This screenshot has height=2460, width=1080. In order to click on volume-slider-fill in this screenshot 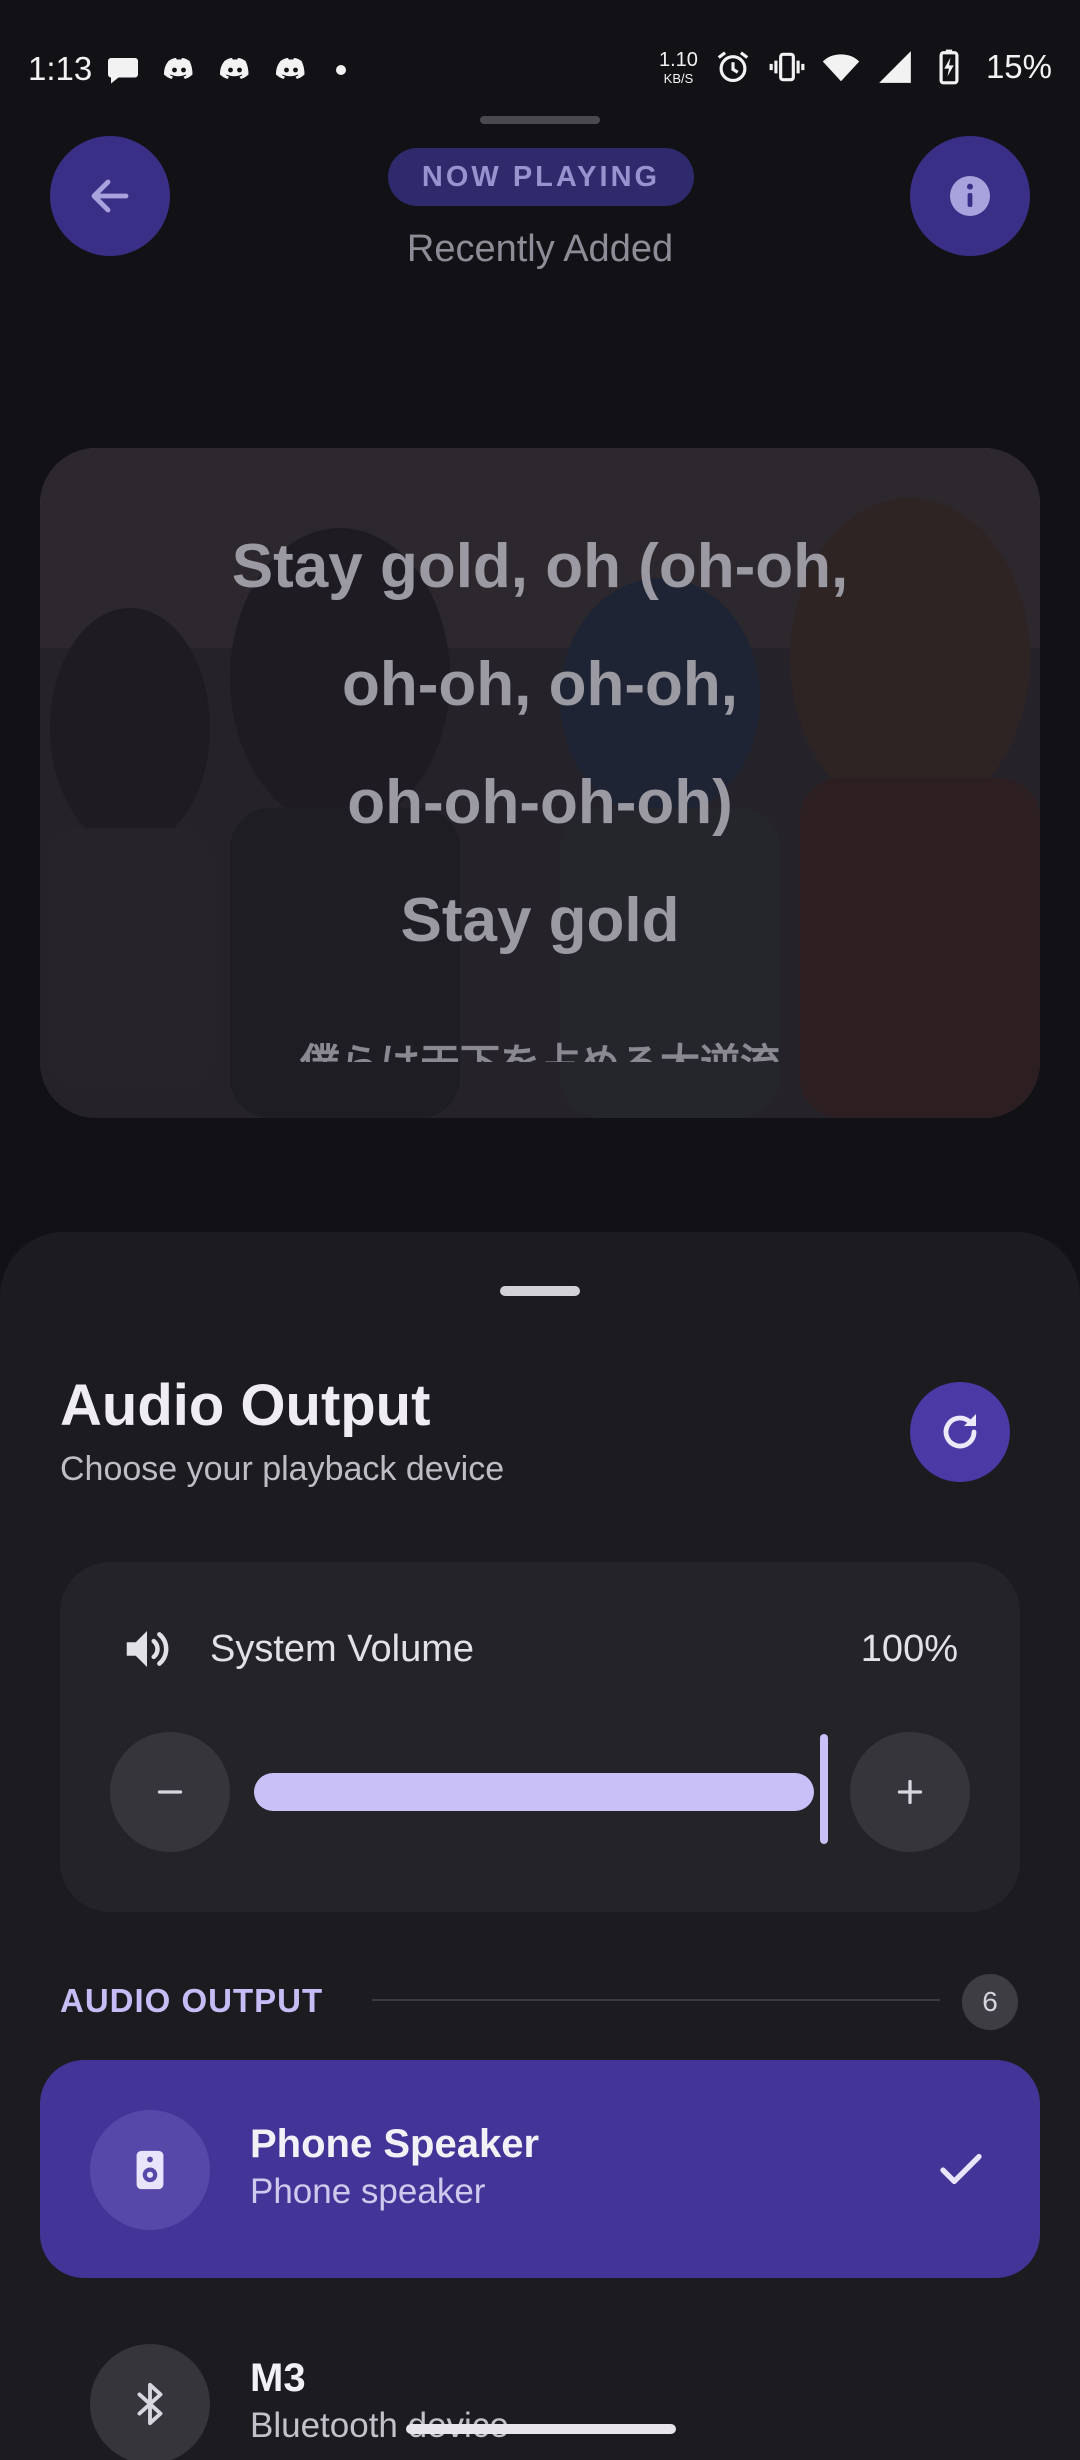, I will do `click(534, 1792)`.